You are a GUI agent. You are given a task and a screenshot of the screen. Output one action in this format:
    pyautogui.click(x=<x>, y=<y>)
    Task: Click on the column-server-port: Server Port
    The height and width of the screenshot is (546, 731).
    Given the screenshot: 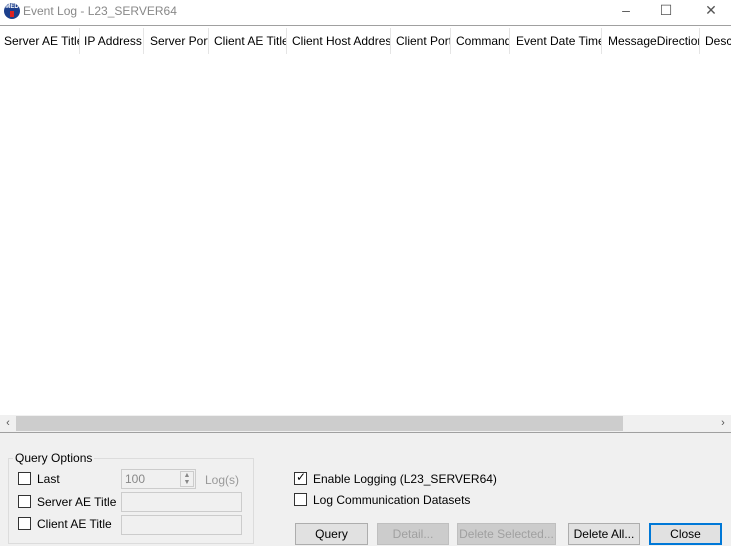 What is the action you would take?
    pyautogui.click(x=176, y=41)
    